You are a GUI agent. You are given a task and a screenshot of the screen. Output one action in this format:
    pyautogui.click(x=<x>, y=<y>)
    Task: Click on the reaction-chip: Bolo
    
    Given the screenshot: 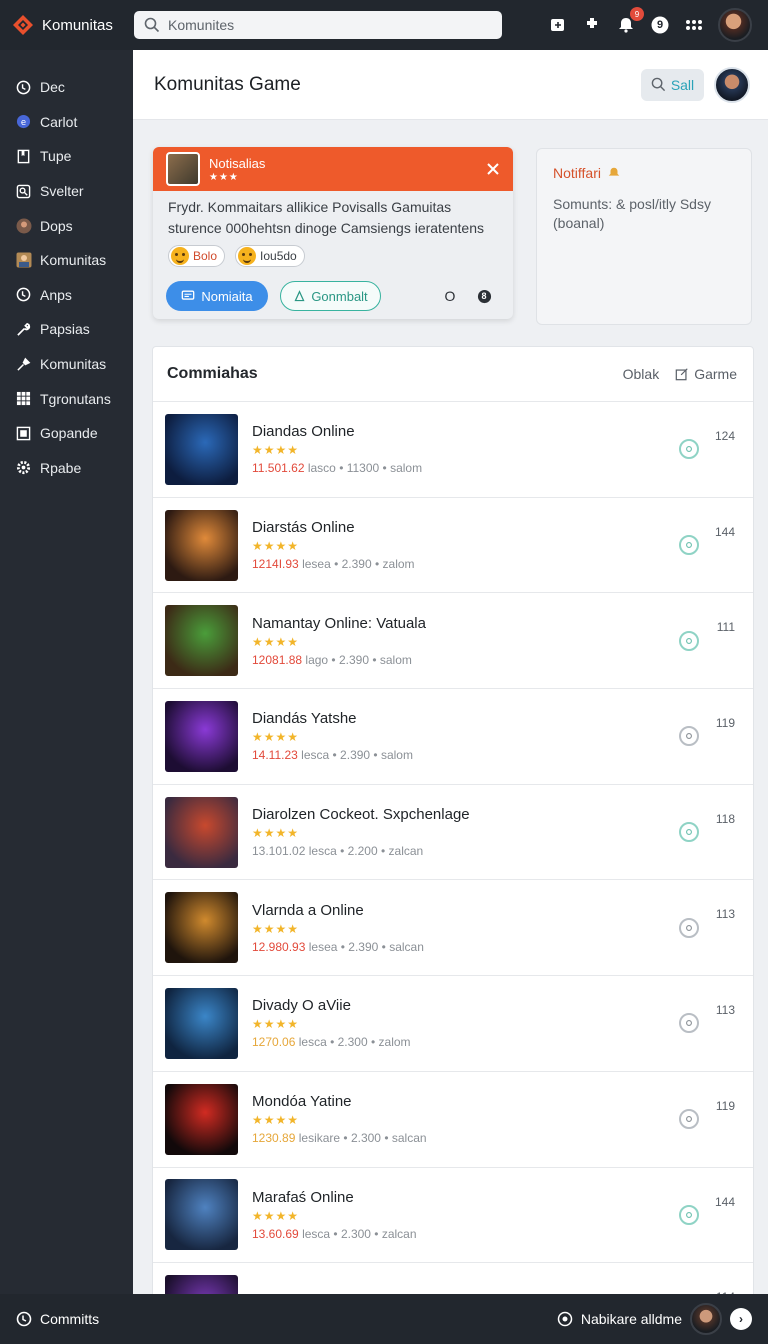 What is the action you would take?
    pyautogui.click(x=197, y=256)
    